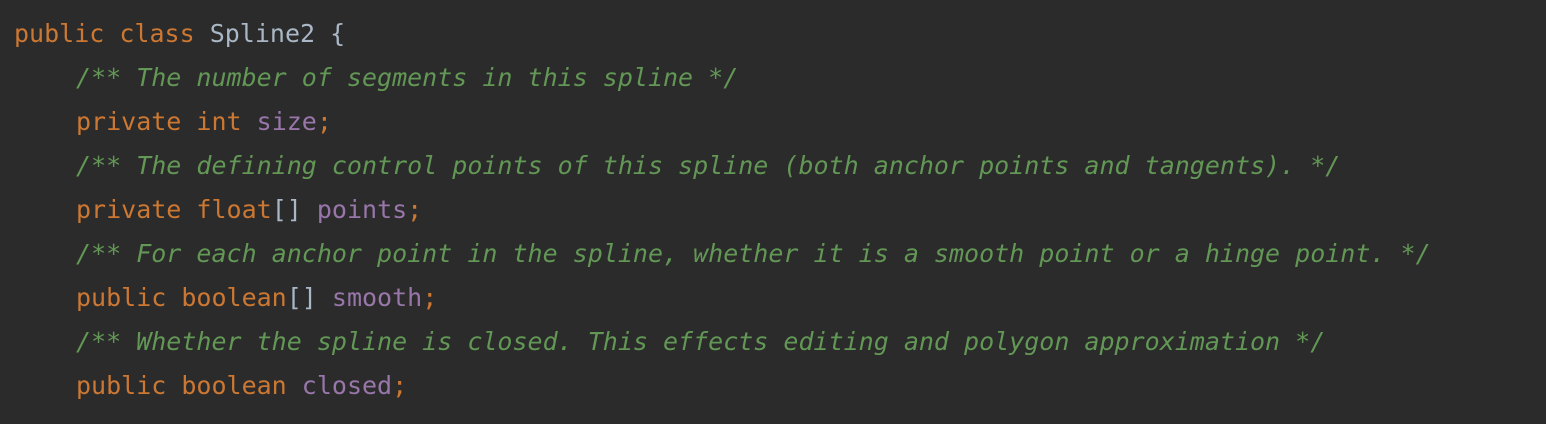 This screenshot has width=1546, height=424. What do you see at coordinates (722, 34) in the screenshot?
I see `code-line-class-declaration: public class Spline2 {` at bounding box center [722, 34].